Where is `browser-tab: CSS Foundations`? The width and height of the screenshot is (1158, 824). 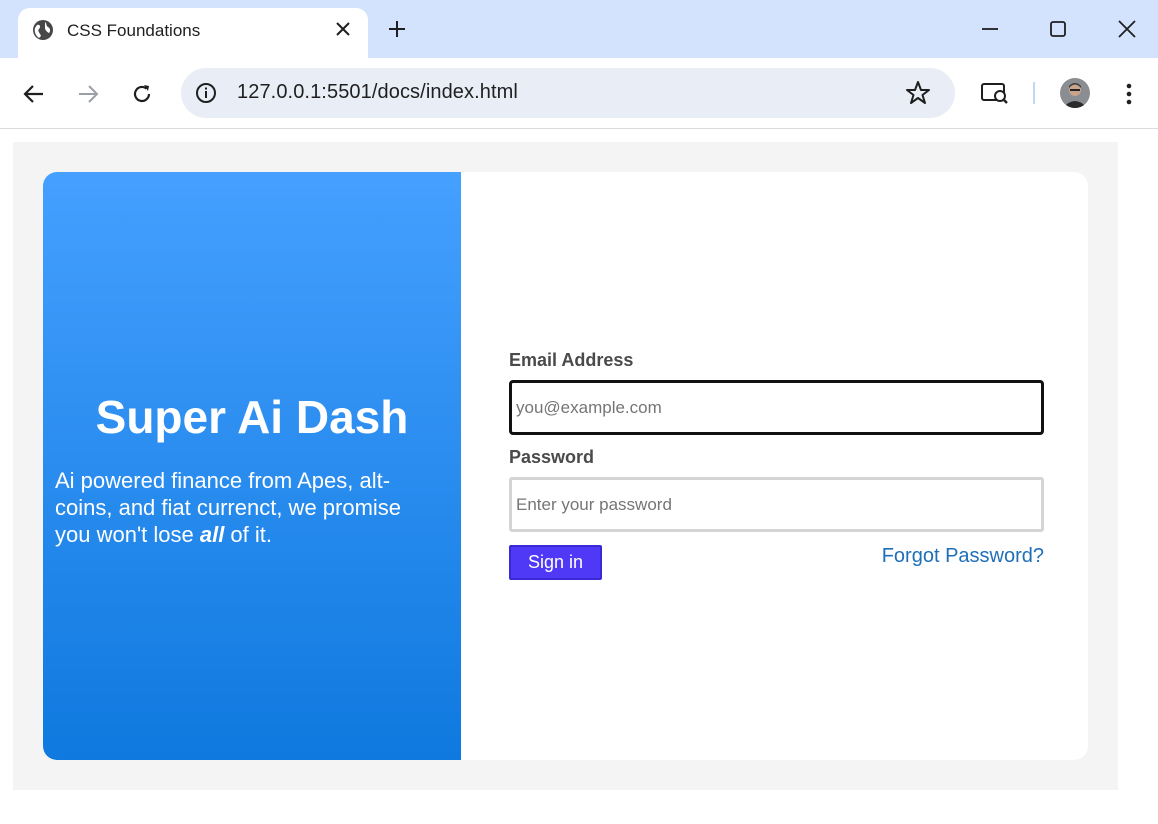
browser-tab: CSS Foundations is located at coordinates (193, 33).